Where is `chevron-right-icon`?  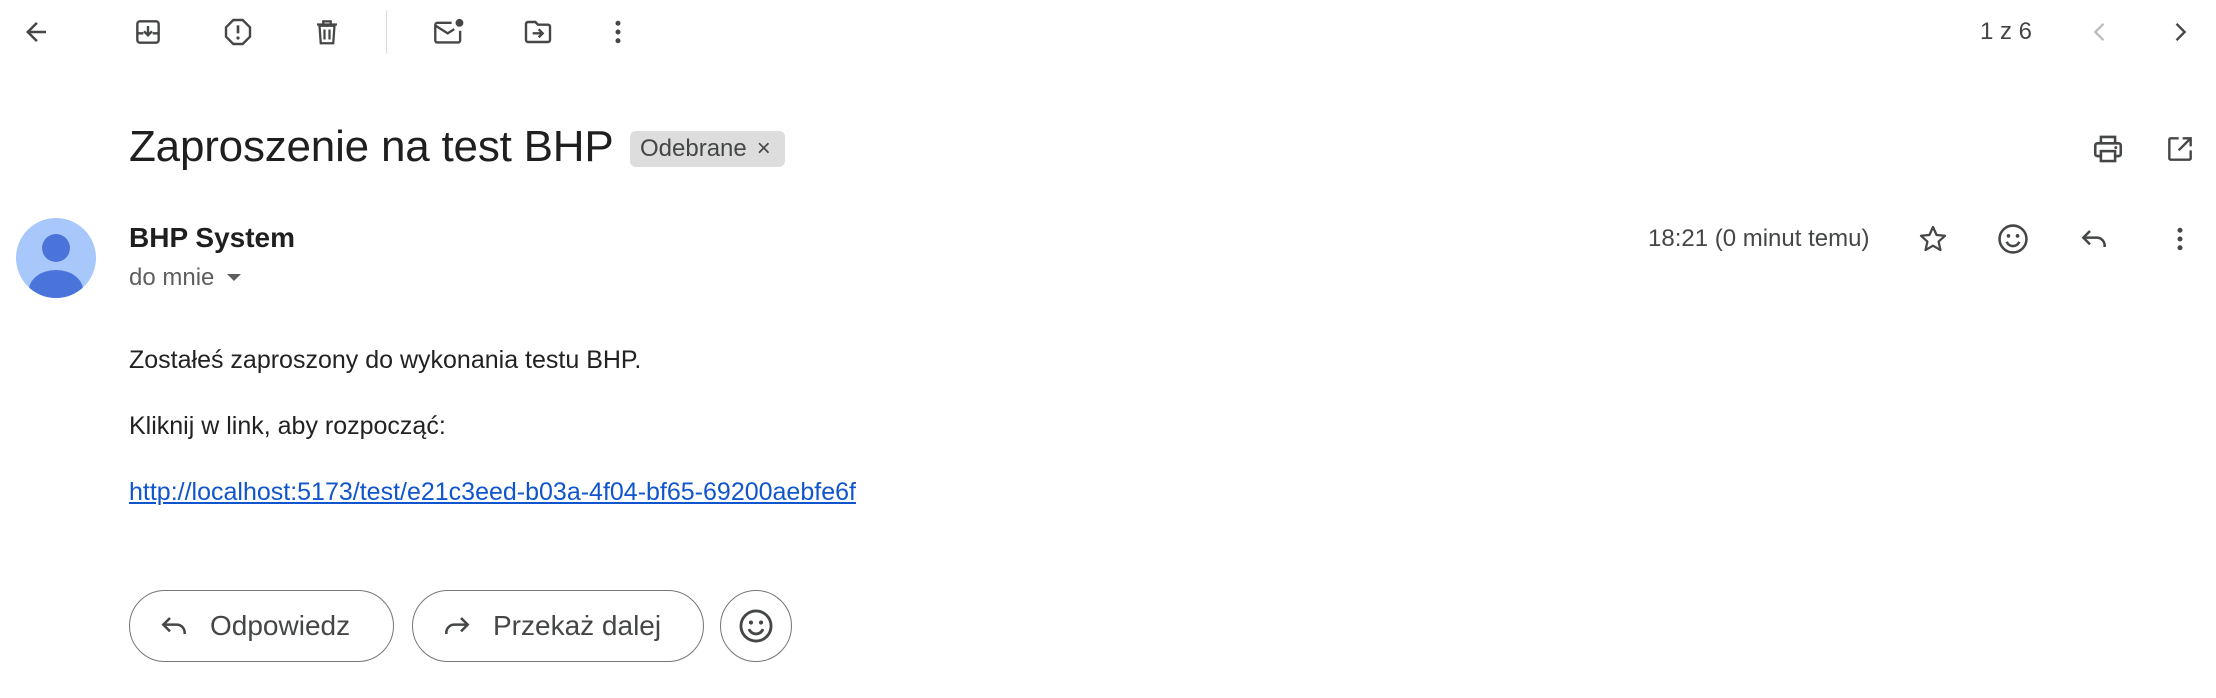 chevron-right-icon is located at coordinates (2181, 32).